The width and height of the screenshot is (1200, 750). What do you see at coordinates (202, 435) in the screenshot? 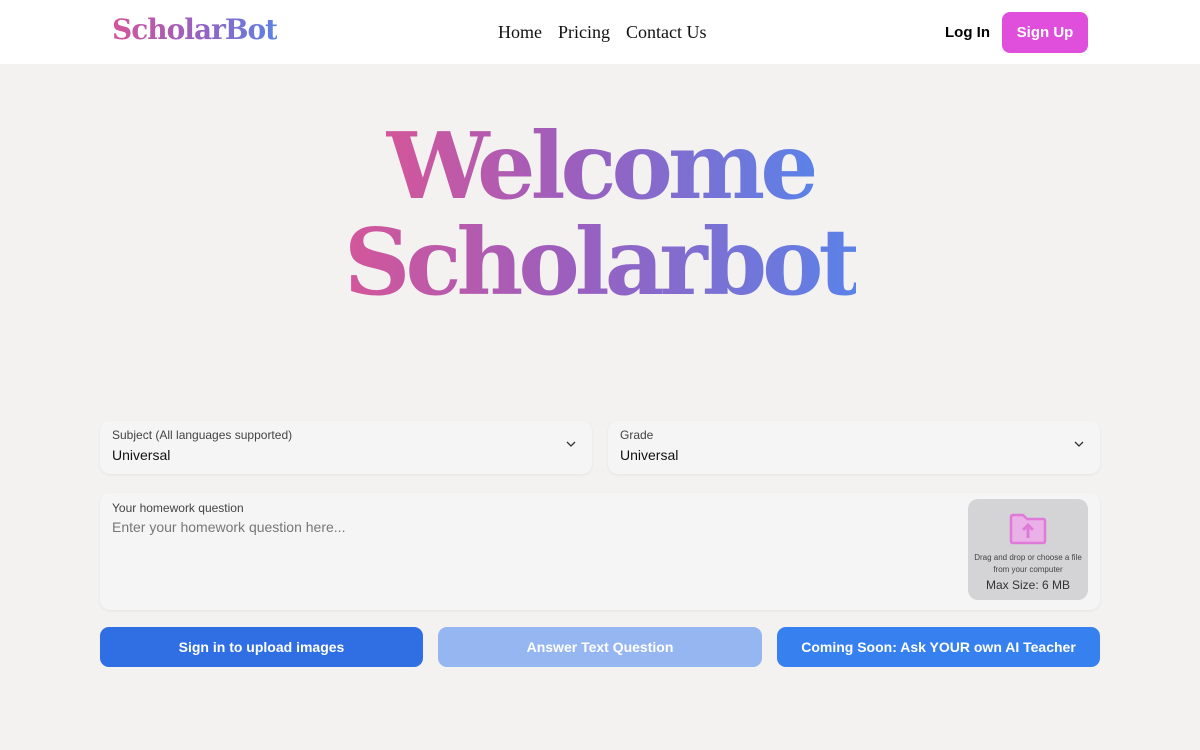
I see `subject-label: Subject (All languages supported)` at bounding box center [202, 435].